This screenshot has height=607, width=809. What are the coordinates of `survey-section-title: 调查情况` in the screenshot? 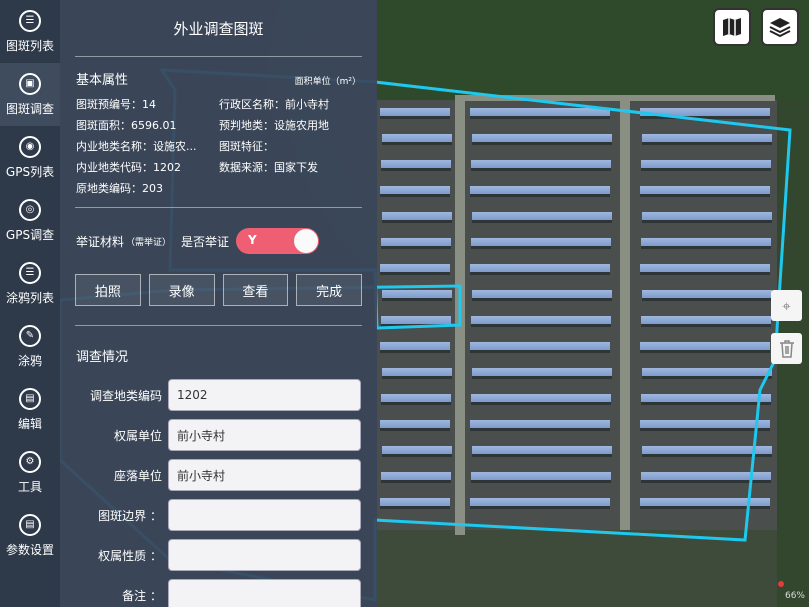 It's located at (102, 357).